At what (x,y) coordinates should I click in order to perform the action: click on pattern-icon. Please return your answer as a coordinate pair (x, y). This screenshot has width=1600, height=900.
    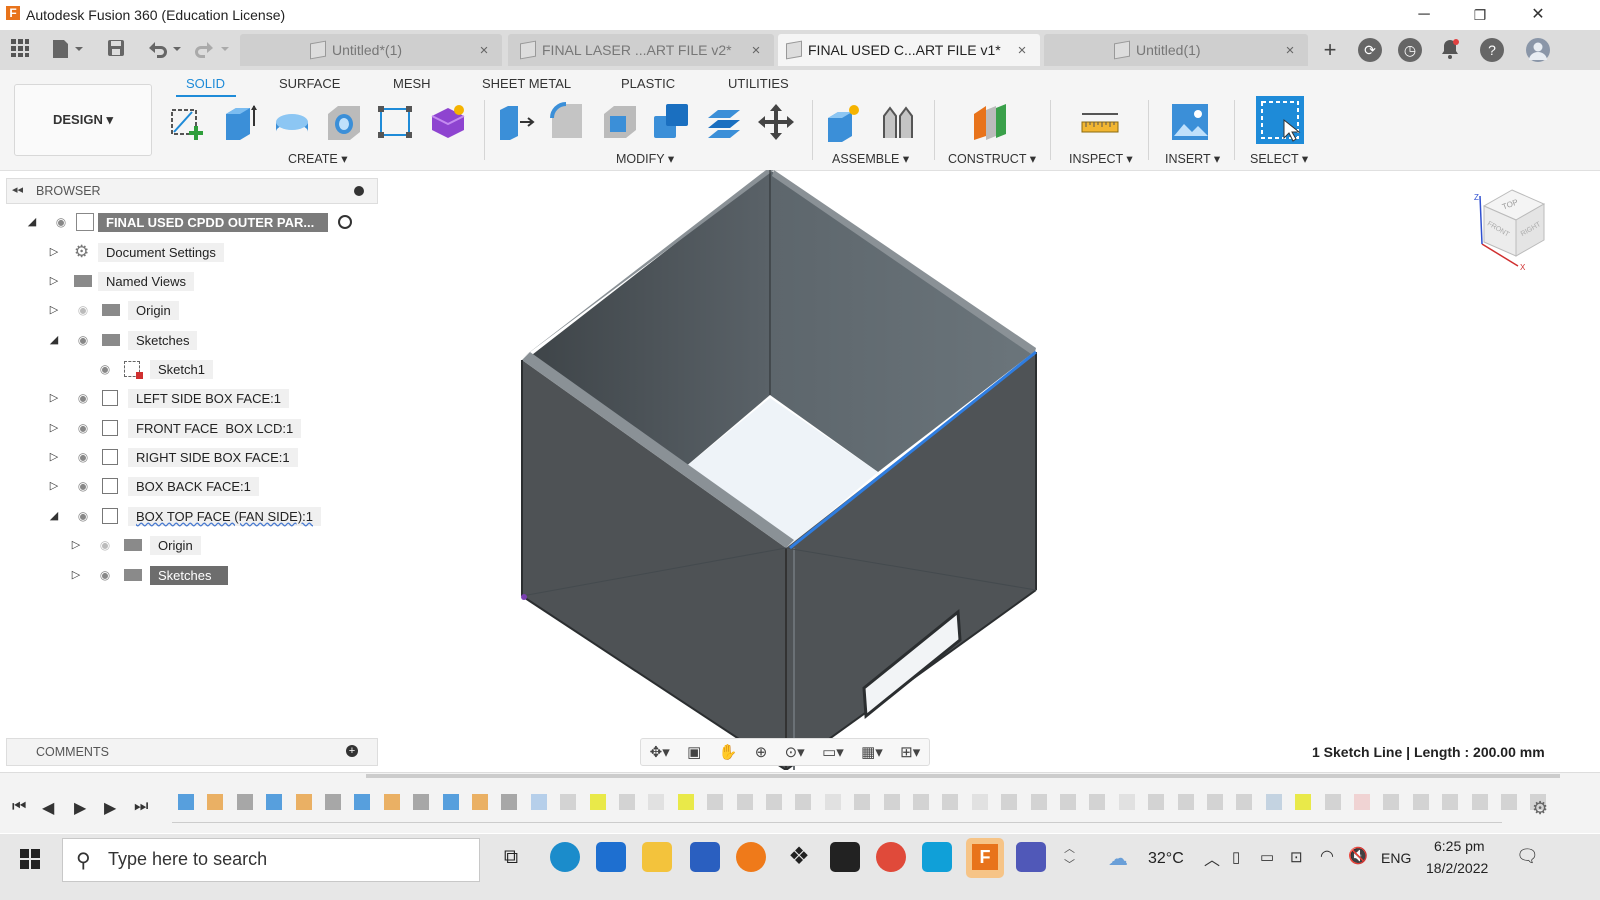
    Looking at the image, I should click on (396, 122).